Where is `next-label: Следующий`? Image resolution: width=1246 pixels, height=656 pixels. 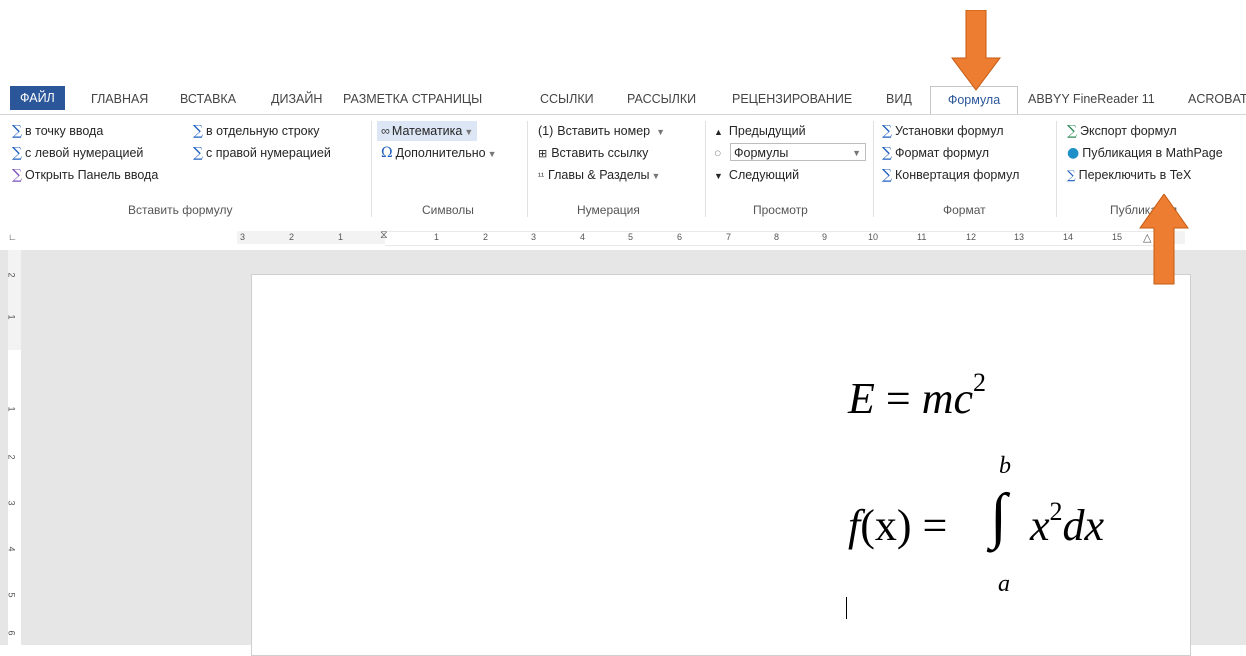 next-label: Следующий is located at coordinates (764, 175).